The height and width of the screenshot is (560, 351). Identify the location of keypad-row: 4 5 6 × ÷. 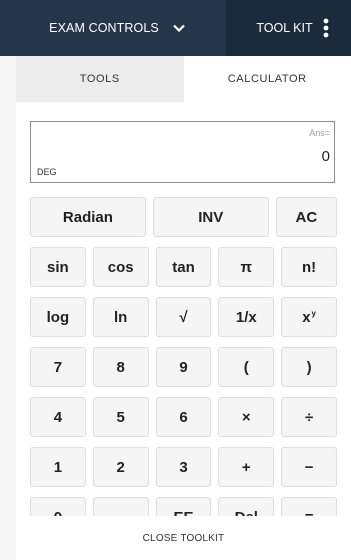
(183, 417).